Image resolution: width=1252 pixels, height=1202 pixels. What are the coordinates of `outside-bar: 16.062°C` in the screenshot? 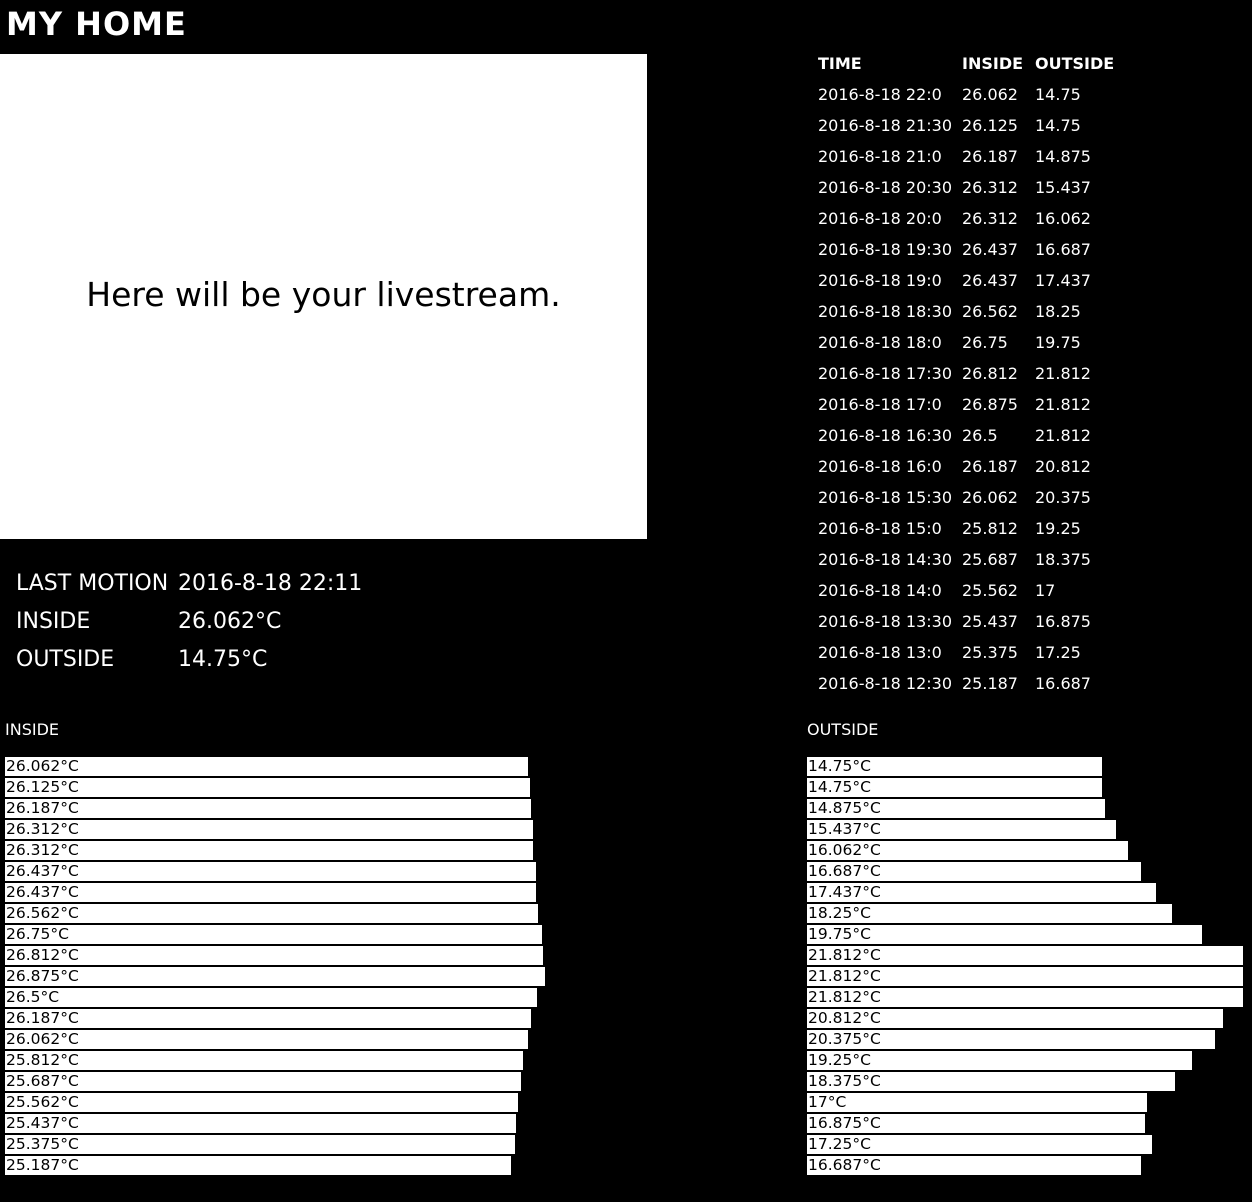 It's located at (967, 850).